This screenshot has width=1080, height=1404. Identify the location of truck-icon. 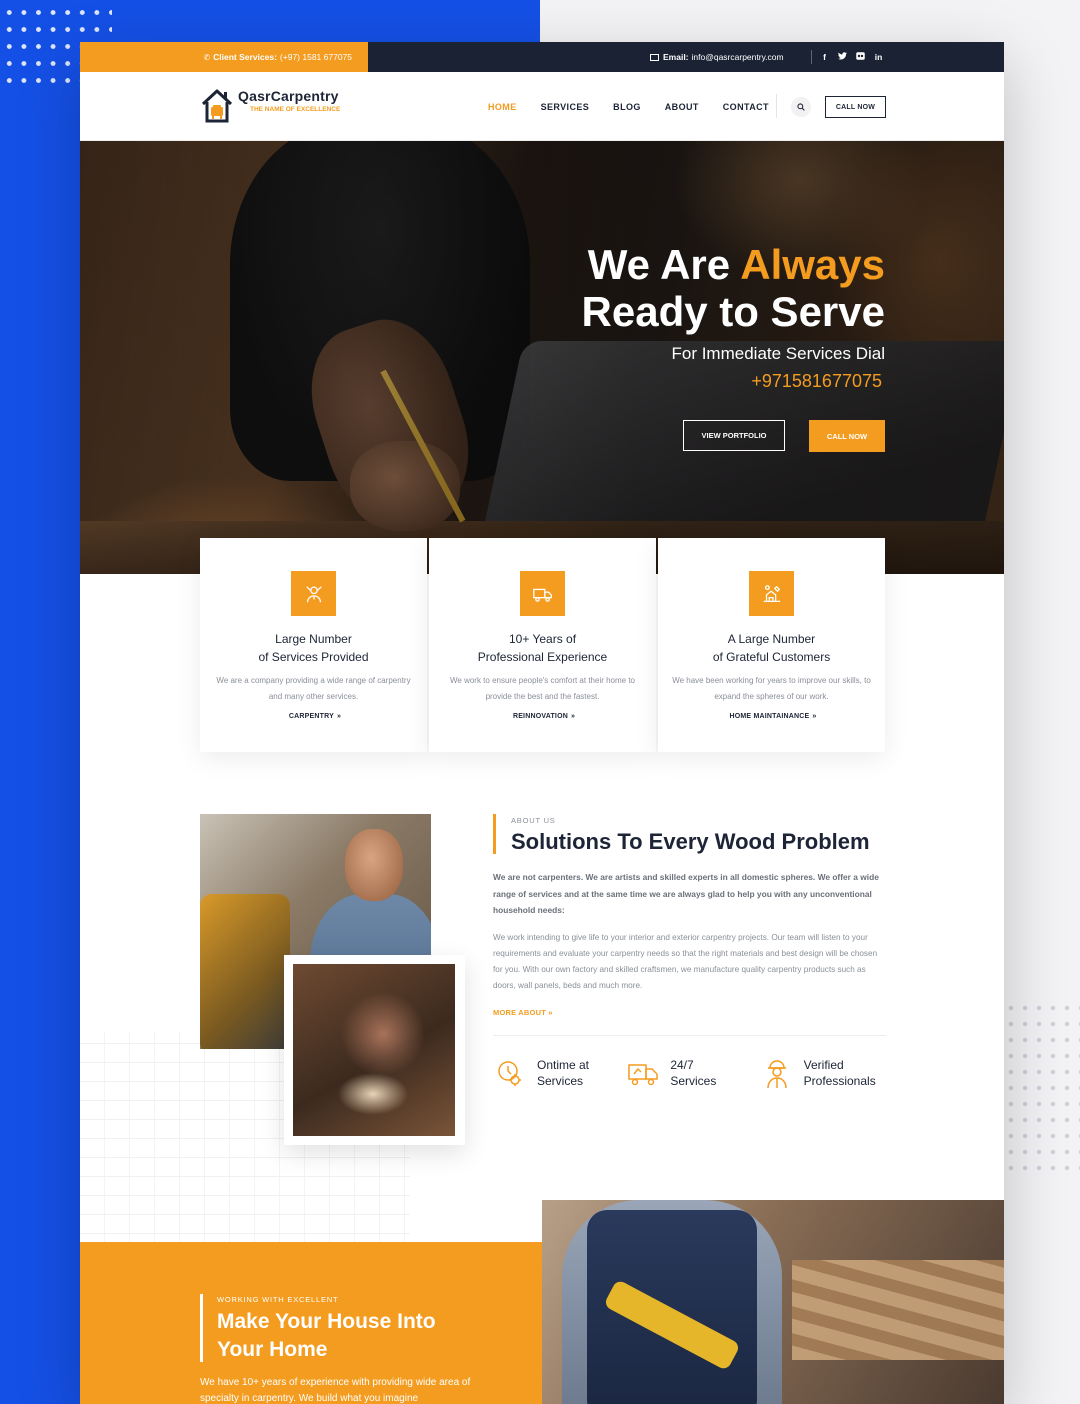
(542, 593).